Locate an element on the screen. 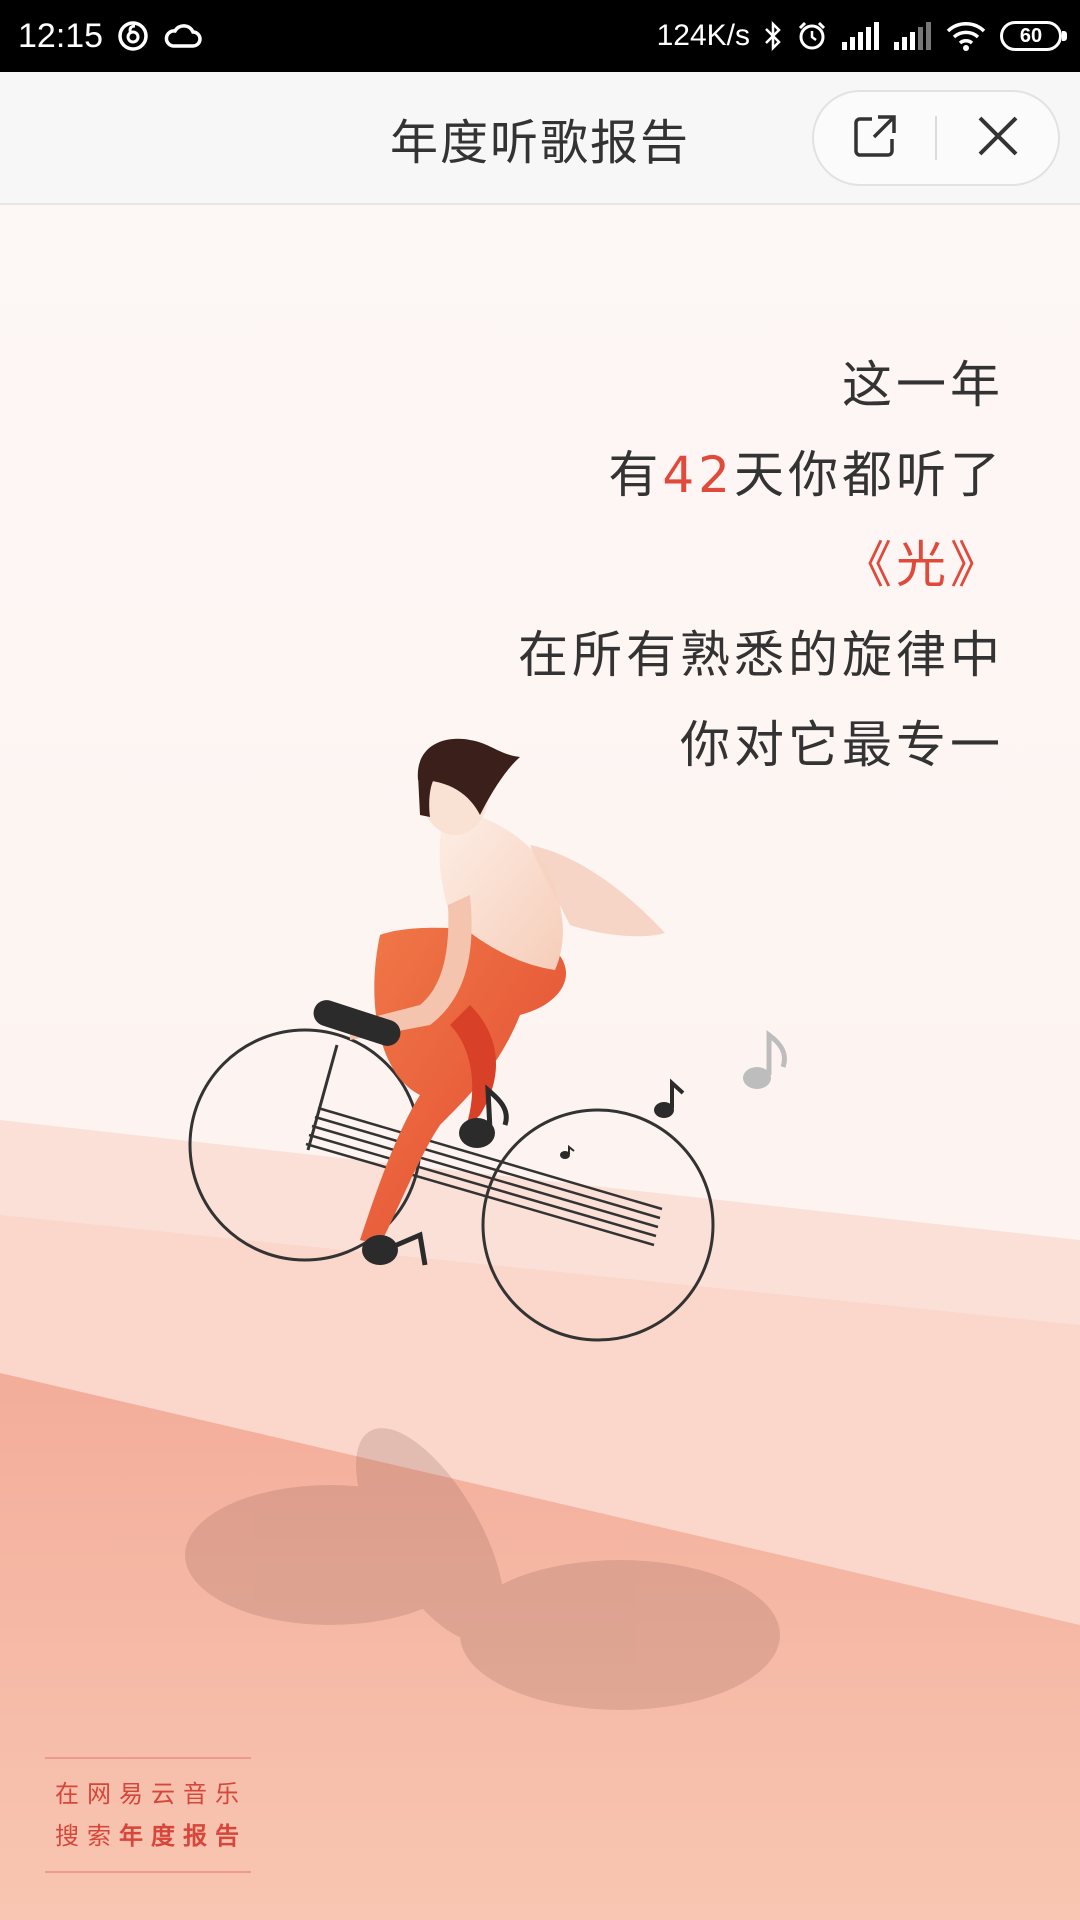  promo-keyword: 年度报告 is located at coordinates (183, 1836).